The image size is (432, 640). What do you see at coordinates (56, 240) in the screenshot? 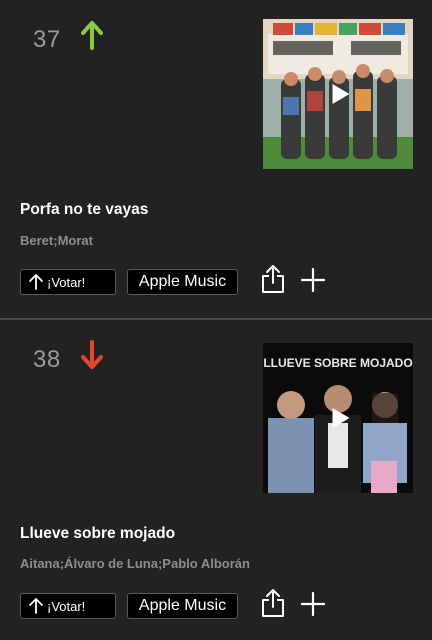
I see `song-artist: Beret;Morat` at bounding box center [56, 240].